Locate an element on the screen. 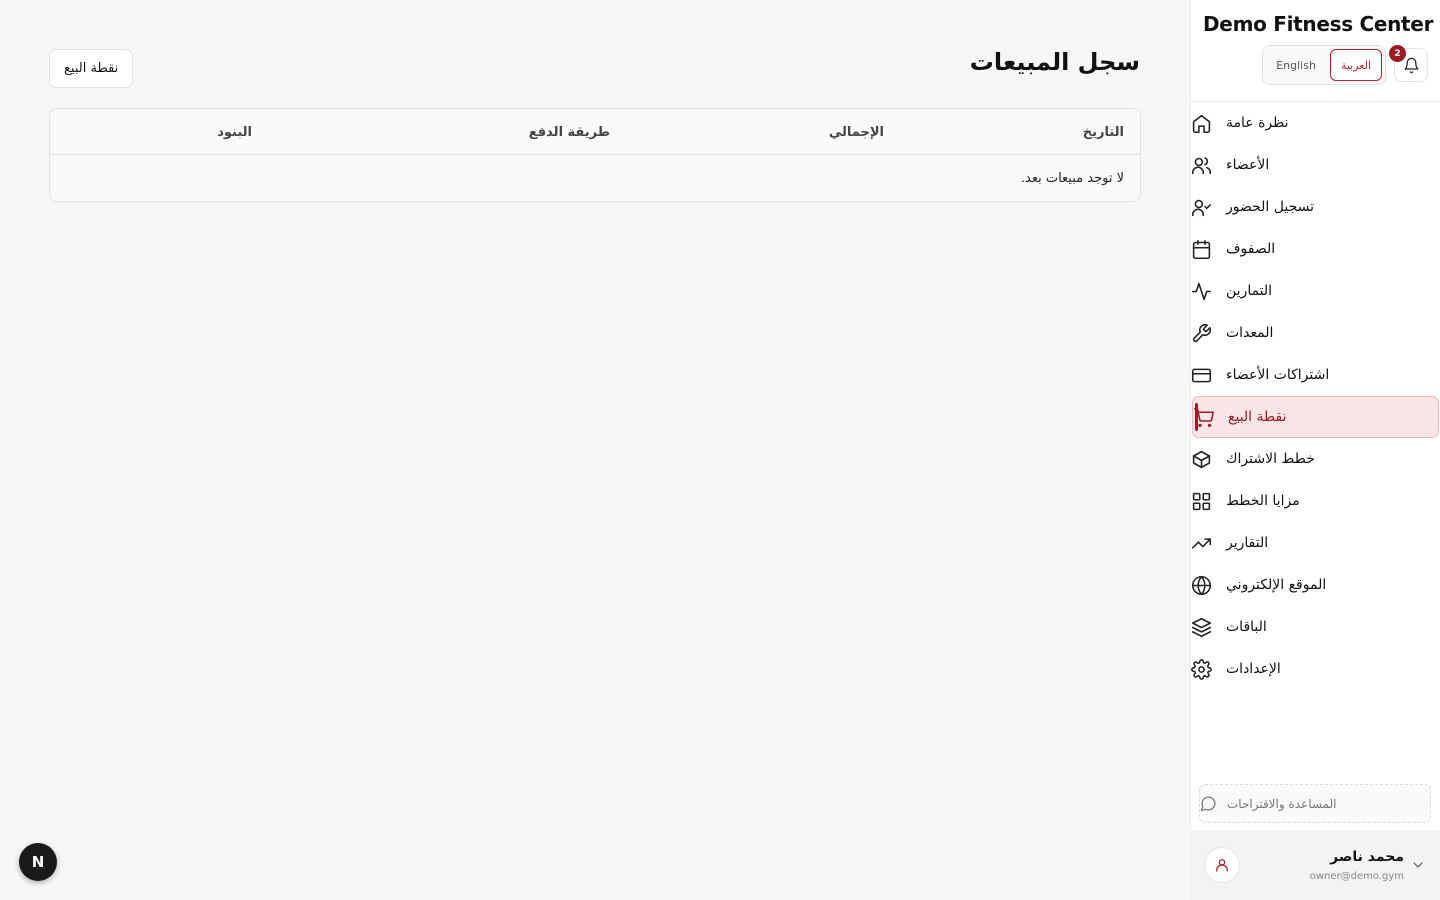  settings-icon is located at coordinates (1201, 669).